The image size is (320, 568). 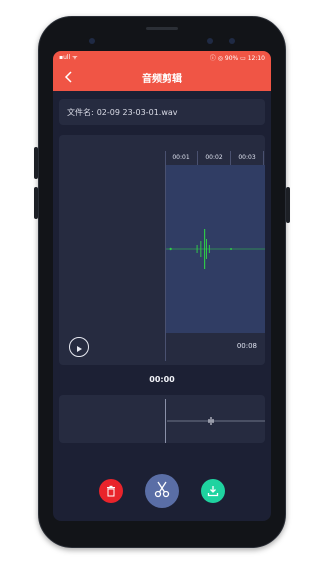 What do you see at coordinates (288, 205) in the screenshot?
I see `power-button` at bounding box center [288, 205].